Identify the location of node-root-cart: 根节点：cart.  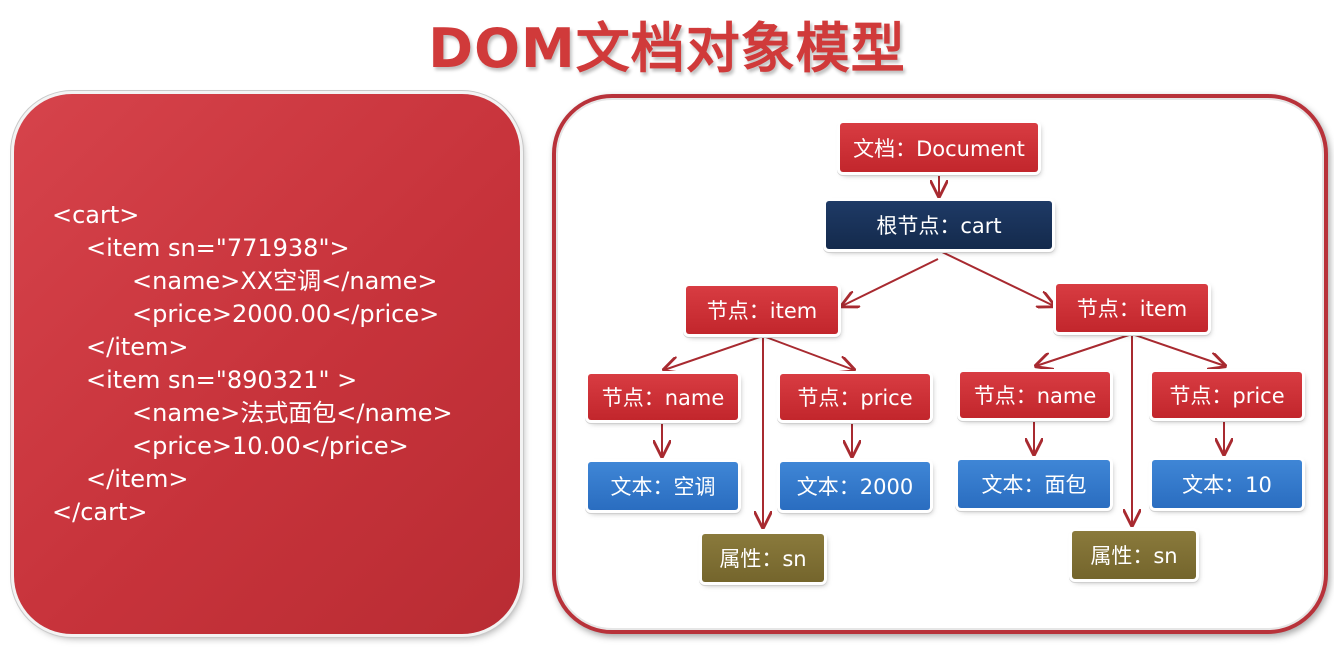
(939, 225).